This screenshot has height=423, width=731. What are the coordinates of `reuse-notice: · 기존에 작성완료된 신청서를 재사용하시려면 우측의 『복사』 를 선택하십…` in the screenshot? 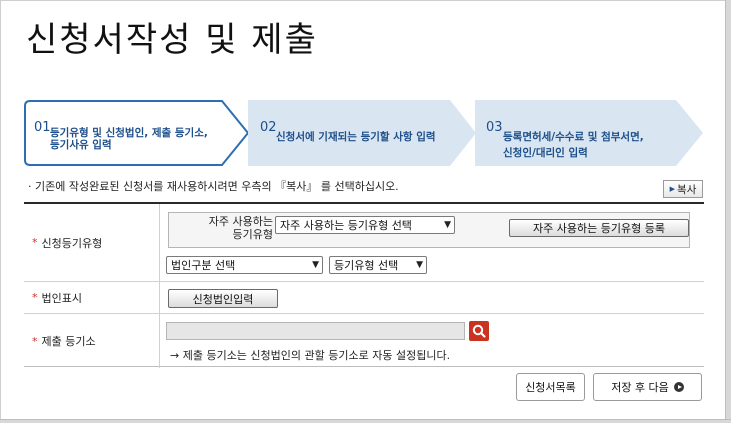 It's located at (213, 186).